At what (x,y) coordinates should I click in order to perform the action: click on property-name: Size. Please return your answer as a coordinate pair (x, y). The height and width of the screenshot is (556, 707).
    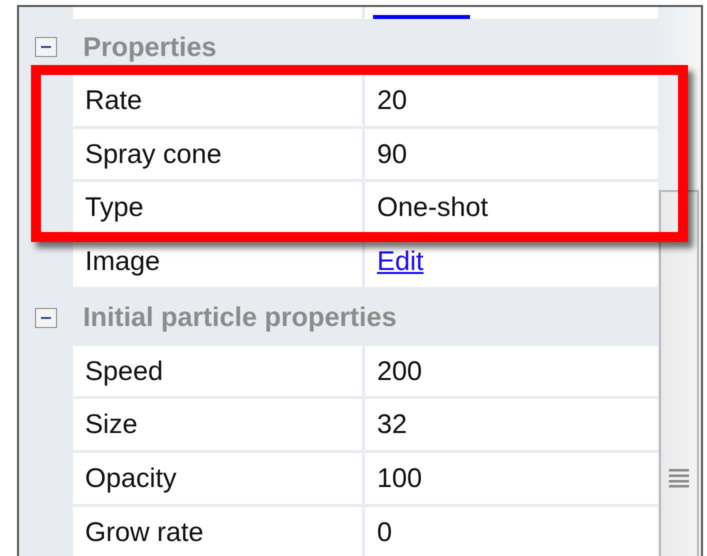
    Looking at the image, I should click on (217, 424).